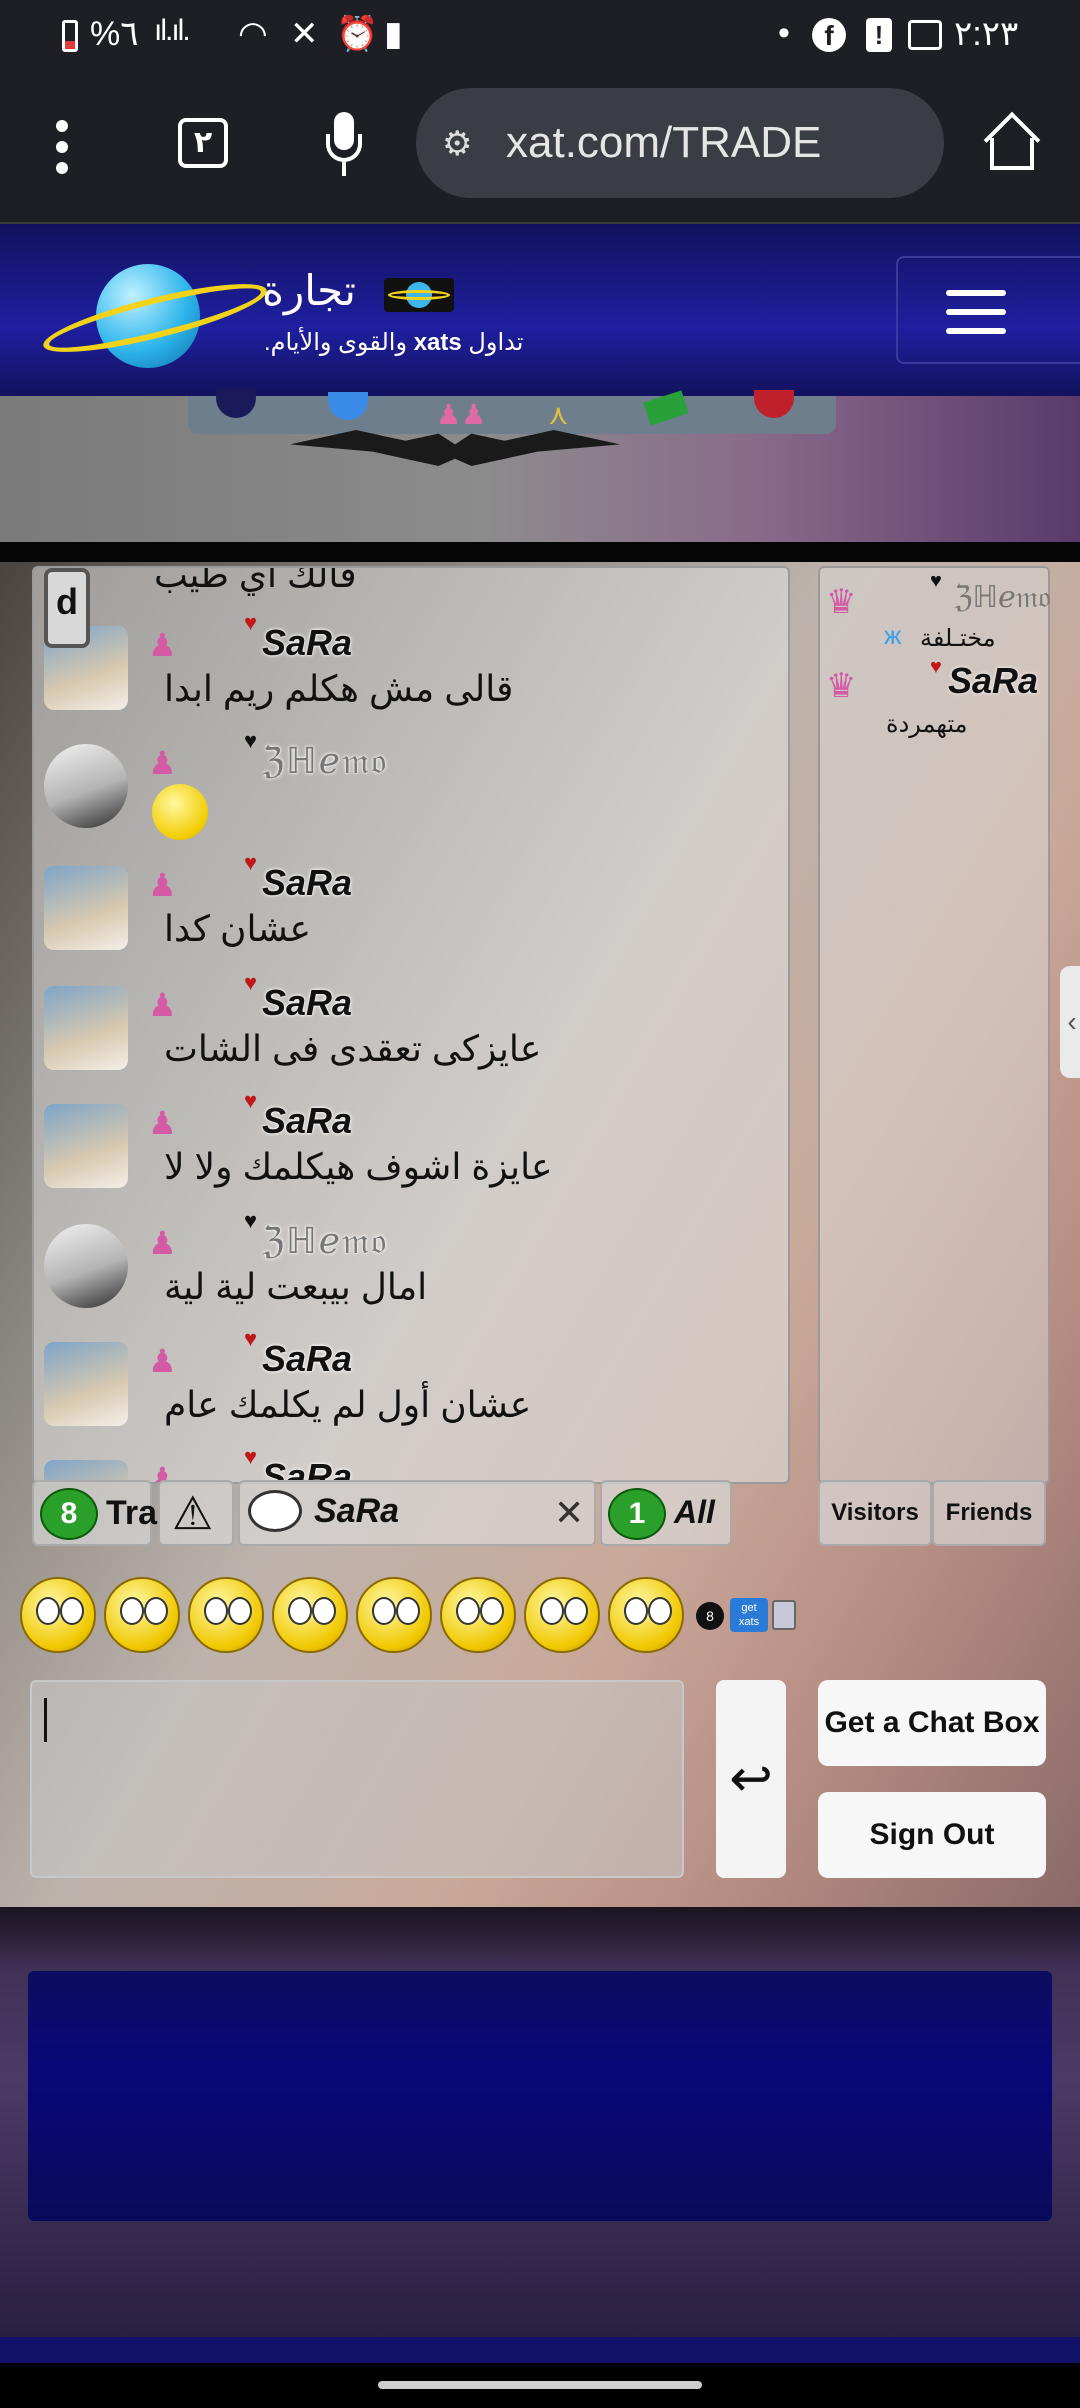 This screenshot has height=2408, width=1080. I want to click on all-count-badge: 1, so click(637, 1514).